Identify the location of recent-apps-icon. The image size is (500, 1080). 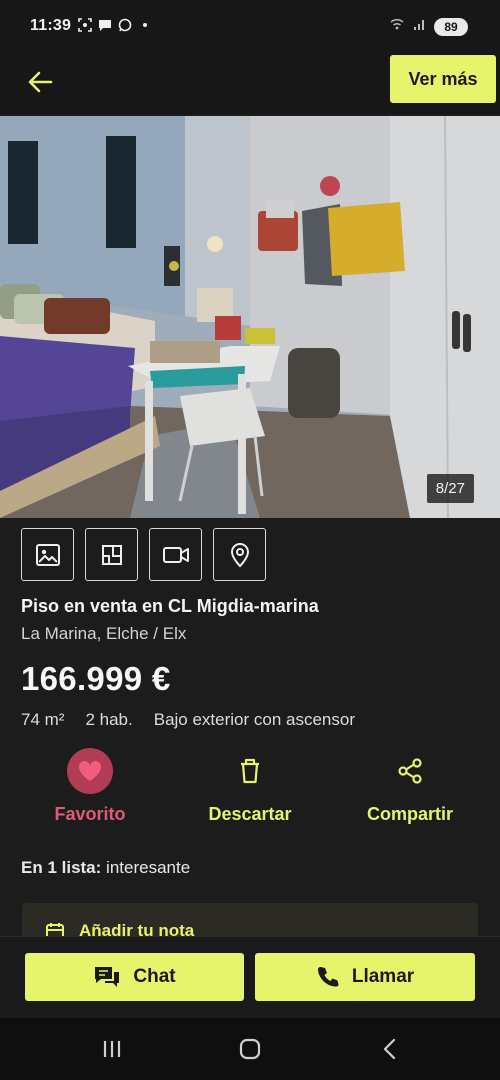
(112, 1049).